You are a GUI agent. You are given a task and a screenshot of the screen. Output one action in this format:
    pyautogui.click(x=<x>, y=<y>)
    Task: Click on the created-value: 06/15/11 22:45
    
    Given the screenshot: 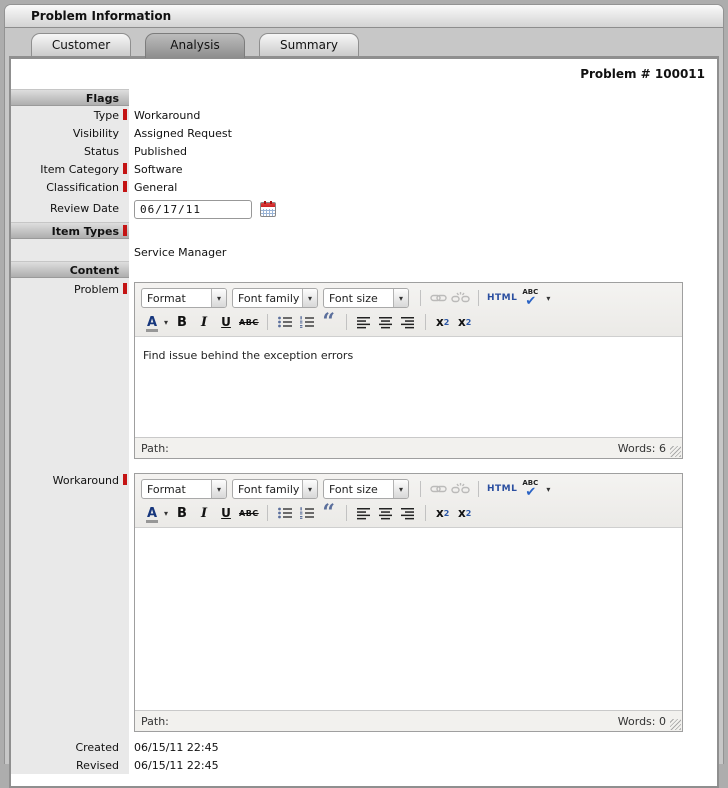 What is the action you would take?
    pyautogui.click(x=176, y=747)
    